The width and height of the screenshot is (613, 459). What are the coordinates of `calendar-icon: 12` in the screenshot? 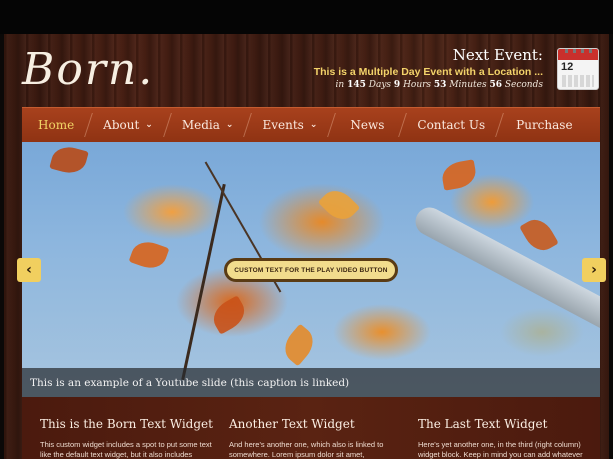 It's located at (578, 69).